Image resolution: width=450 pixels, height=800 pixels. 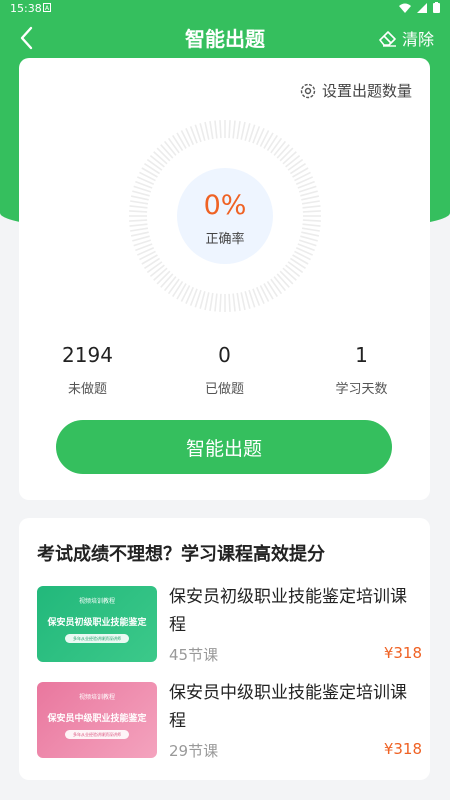 I want to click on signal-icon, so click(x=422, y=7).